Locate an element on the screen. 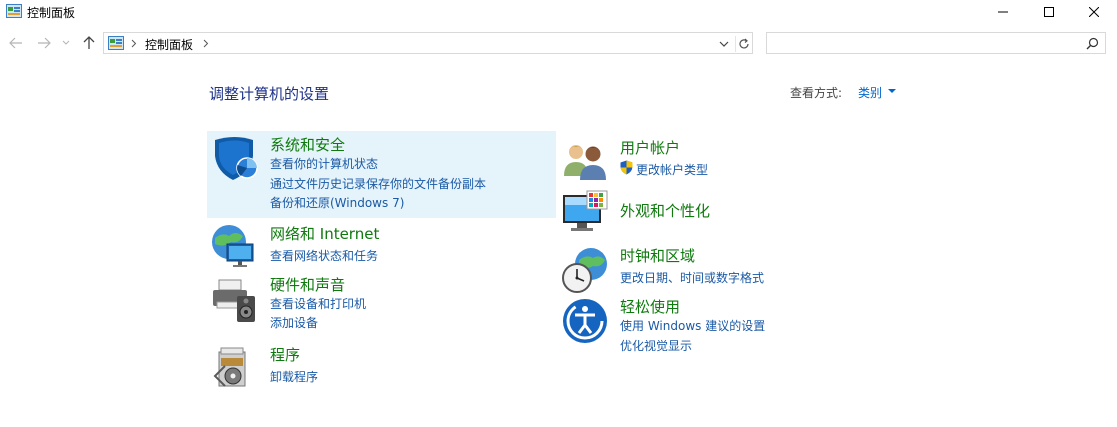 The width and height of the screenshot is (1117, 427). recent-locations-button is located at coordinates (66, 43).